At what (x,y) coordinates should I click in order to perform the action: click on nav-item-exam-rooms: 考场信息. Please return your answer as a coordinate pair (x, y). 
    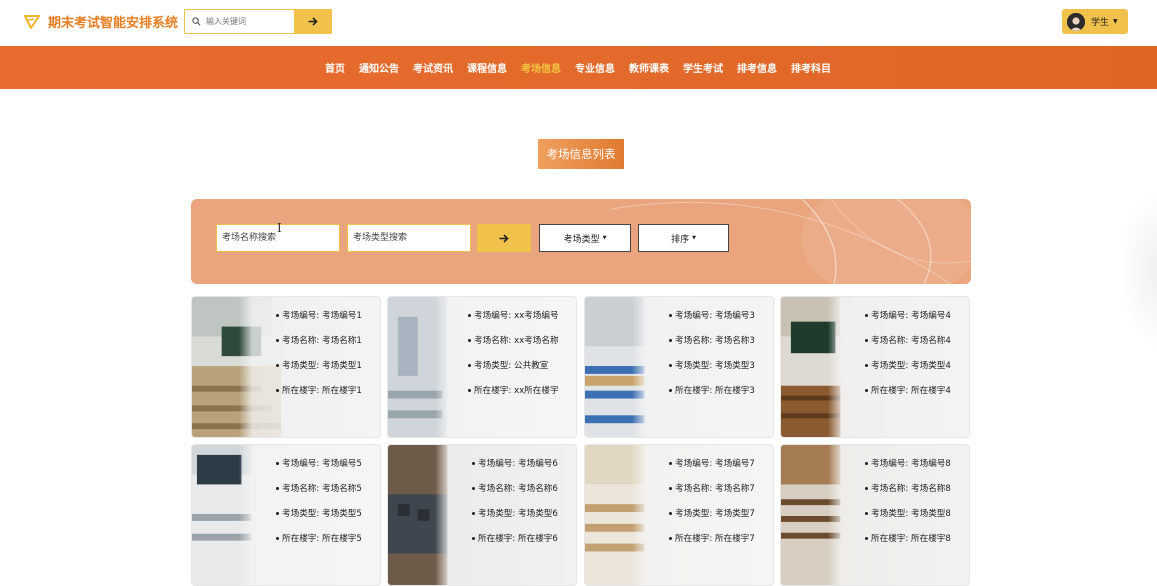
    Looking at the image, I should click on (541, 67).